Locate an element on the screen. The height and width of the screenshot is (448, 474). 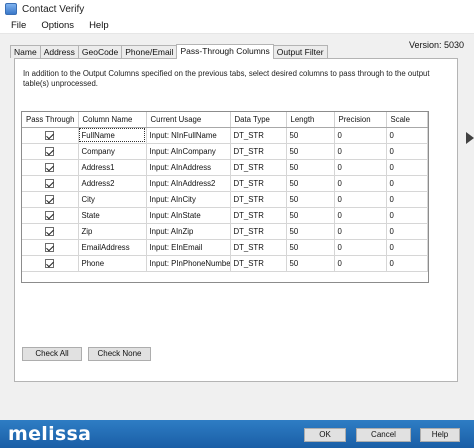
column-name-cell: Zip is located at coordinates (112, 231).